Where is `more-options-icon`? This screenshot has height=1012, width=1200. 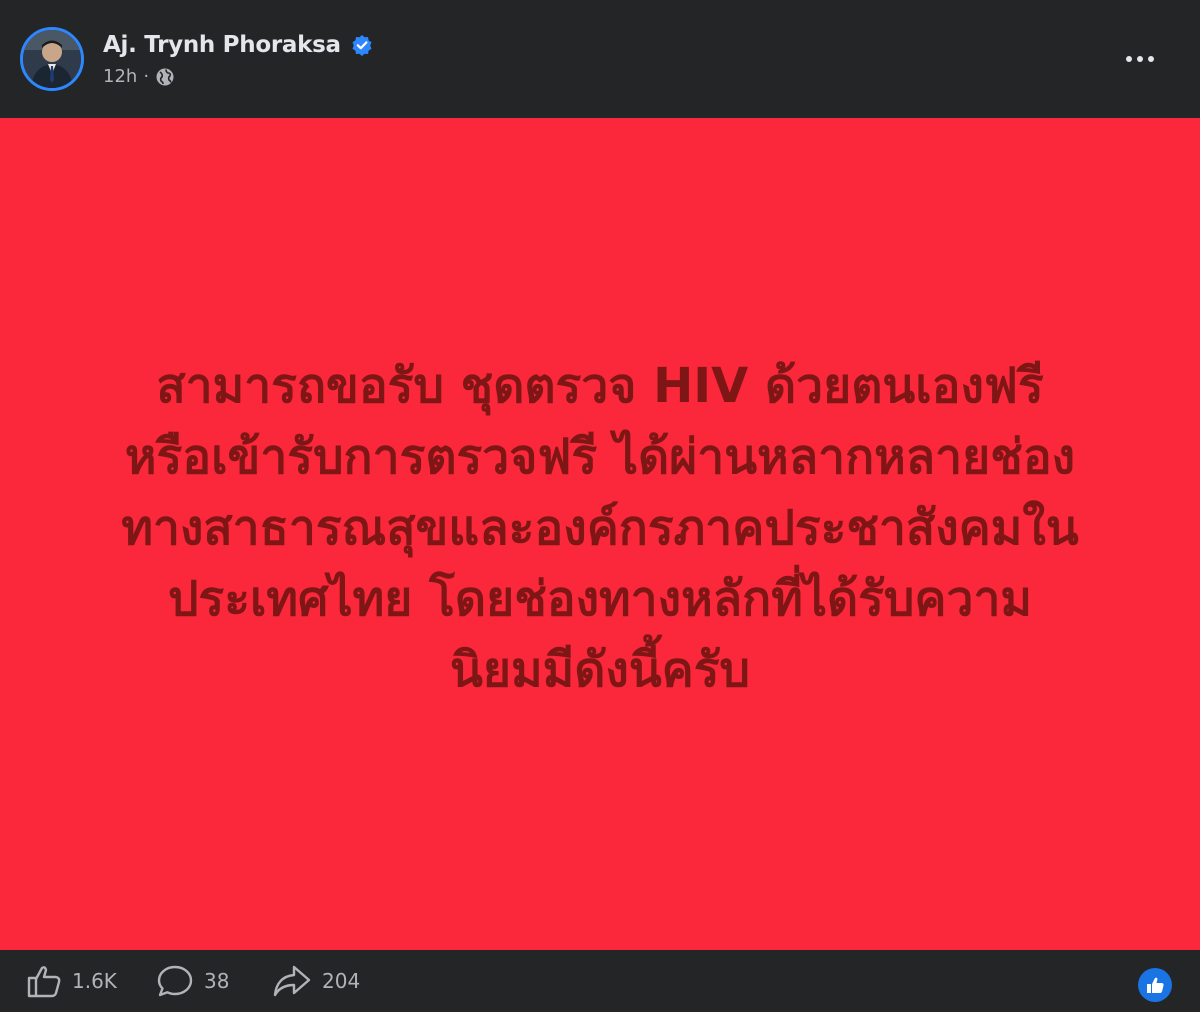
more-options-icon is located at coordinates (1140, 59).